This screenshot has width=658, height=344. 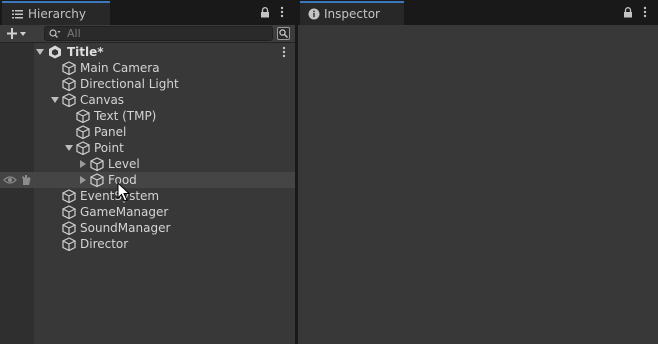 I want to click on item-label: Main Camera, so click(x=120, y=68).